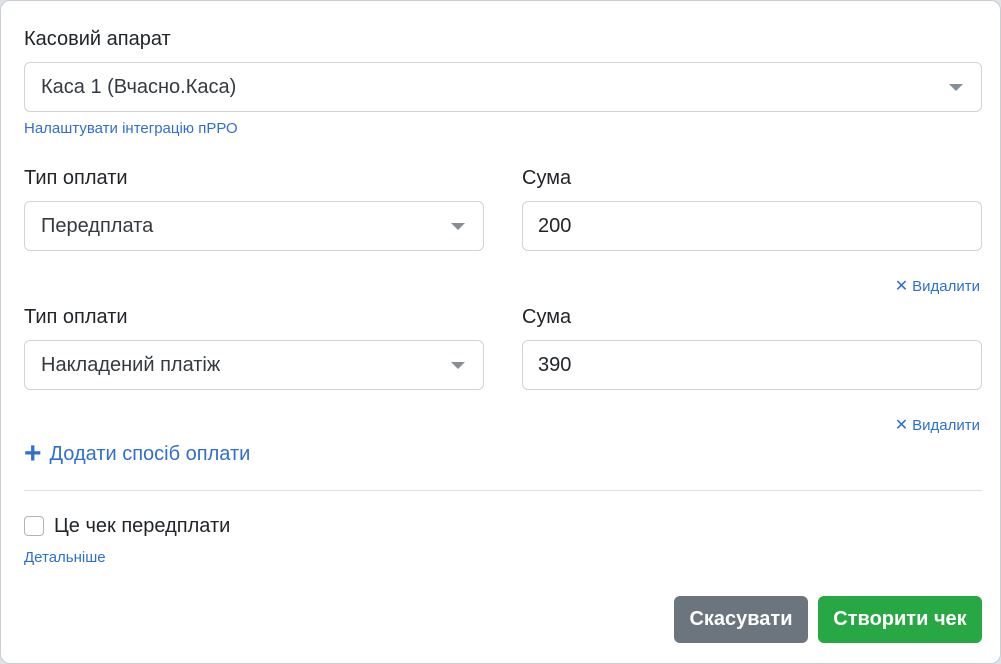  What do you see at coordinates (900, 619) in the screenshot?
I see `create-receipt-button: Створити чек` at bounding box center [900, 619].